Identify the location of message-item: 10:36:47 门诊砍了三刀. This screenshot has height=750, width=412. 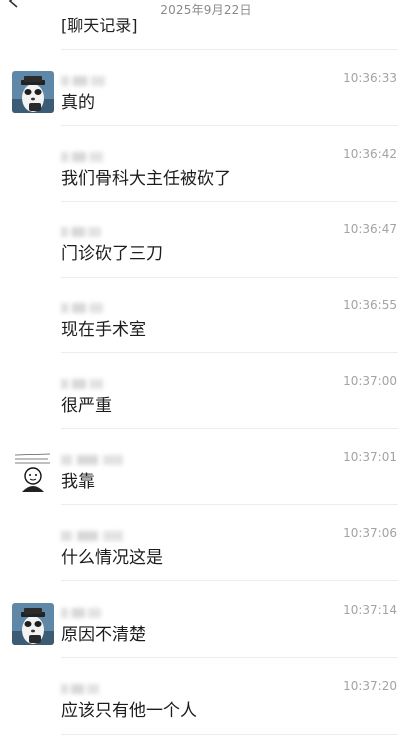
(206, 255).